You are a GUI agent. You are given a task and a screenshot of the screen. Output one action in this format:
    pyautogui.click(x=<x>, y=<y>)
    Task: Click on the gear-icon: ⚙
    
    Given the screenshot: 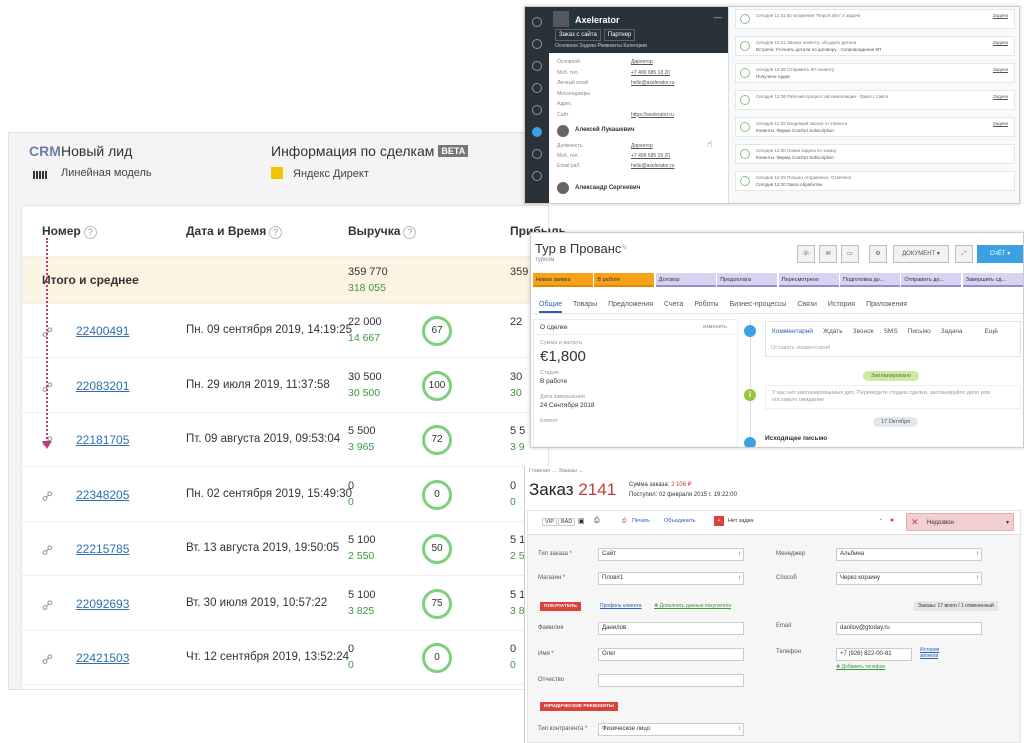 What is the action you would take?
    pyautogui.click(x=878, y=254)
    